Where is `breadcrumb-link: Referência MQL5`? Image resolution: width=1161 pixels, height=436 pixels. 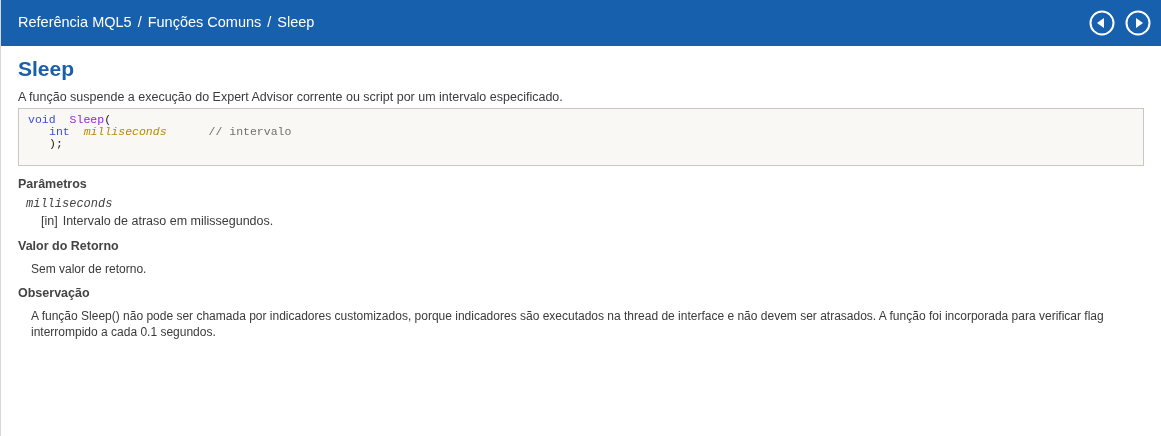 breadcrumb-link: Referência MQL5 is located at coordinates (75, 23).